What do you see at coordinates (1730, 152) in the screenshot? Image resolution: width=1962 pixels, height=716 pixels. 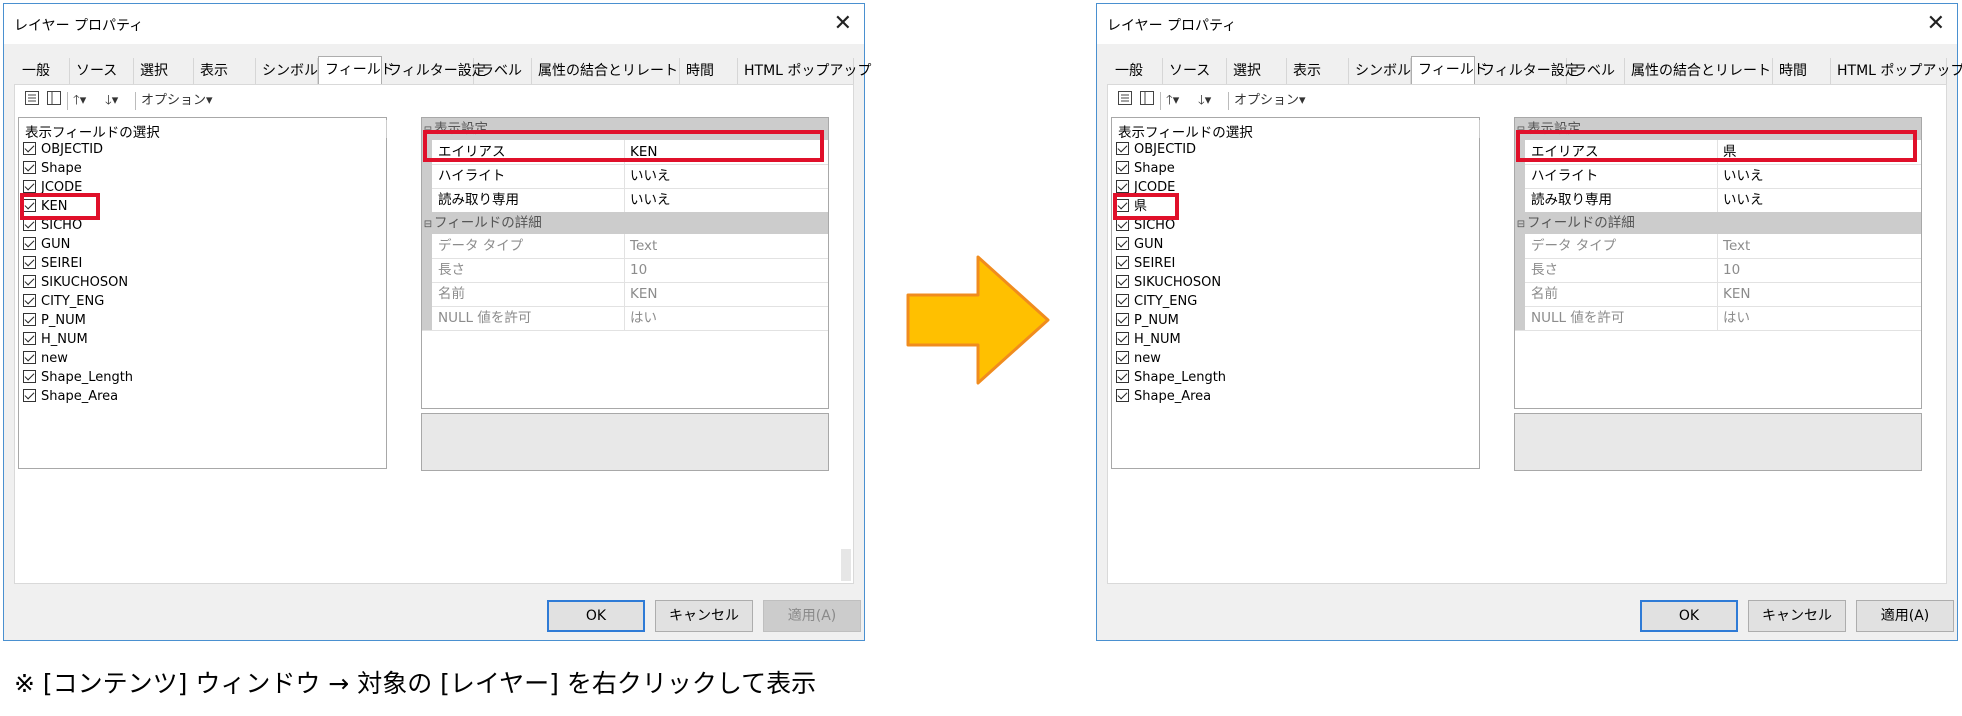 I see `alias-value-input: 県` at bounding box center [1730, 152].